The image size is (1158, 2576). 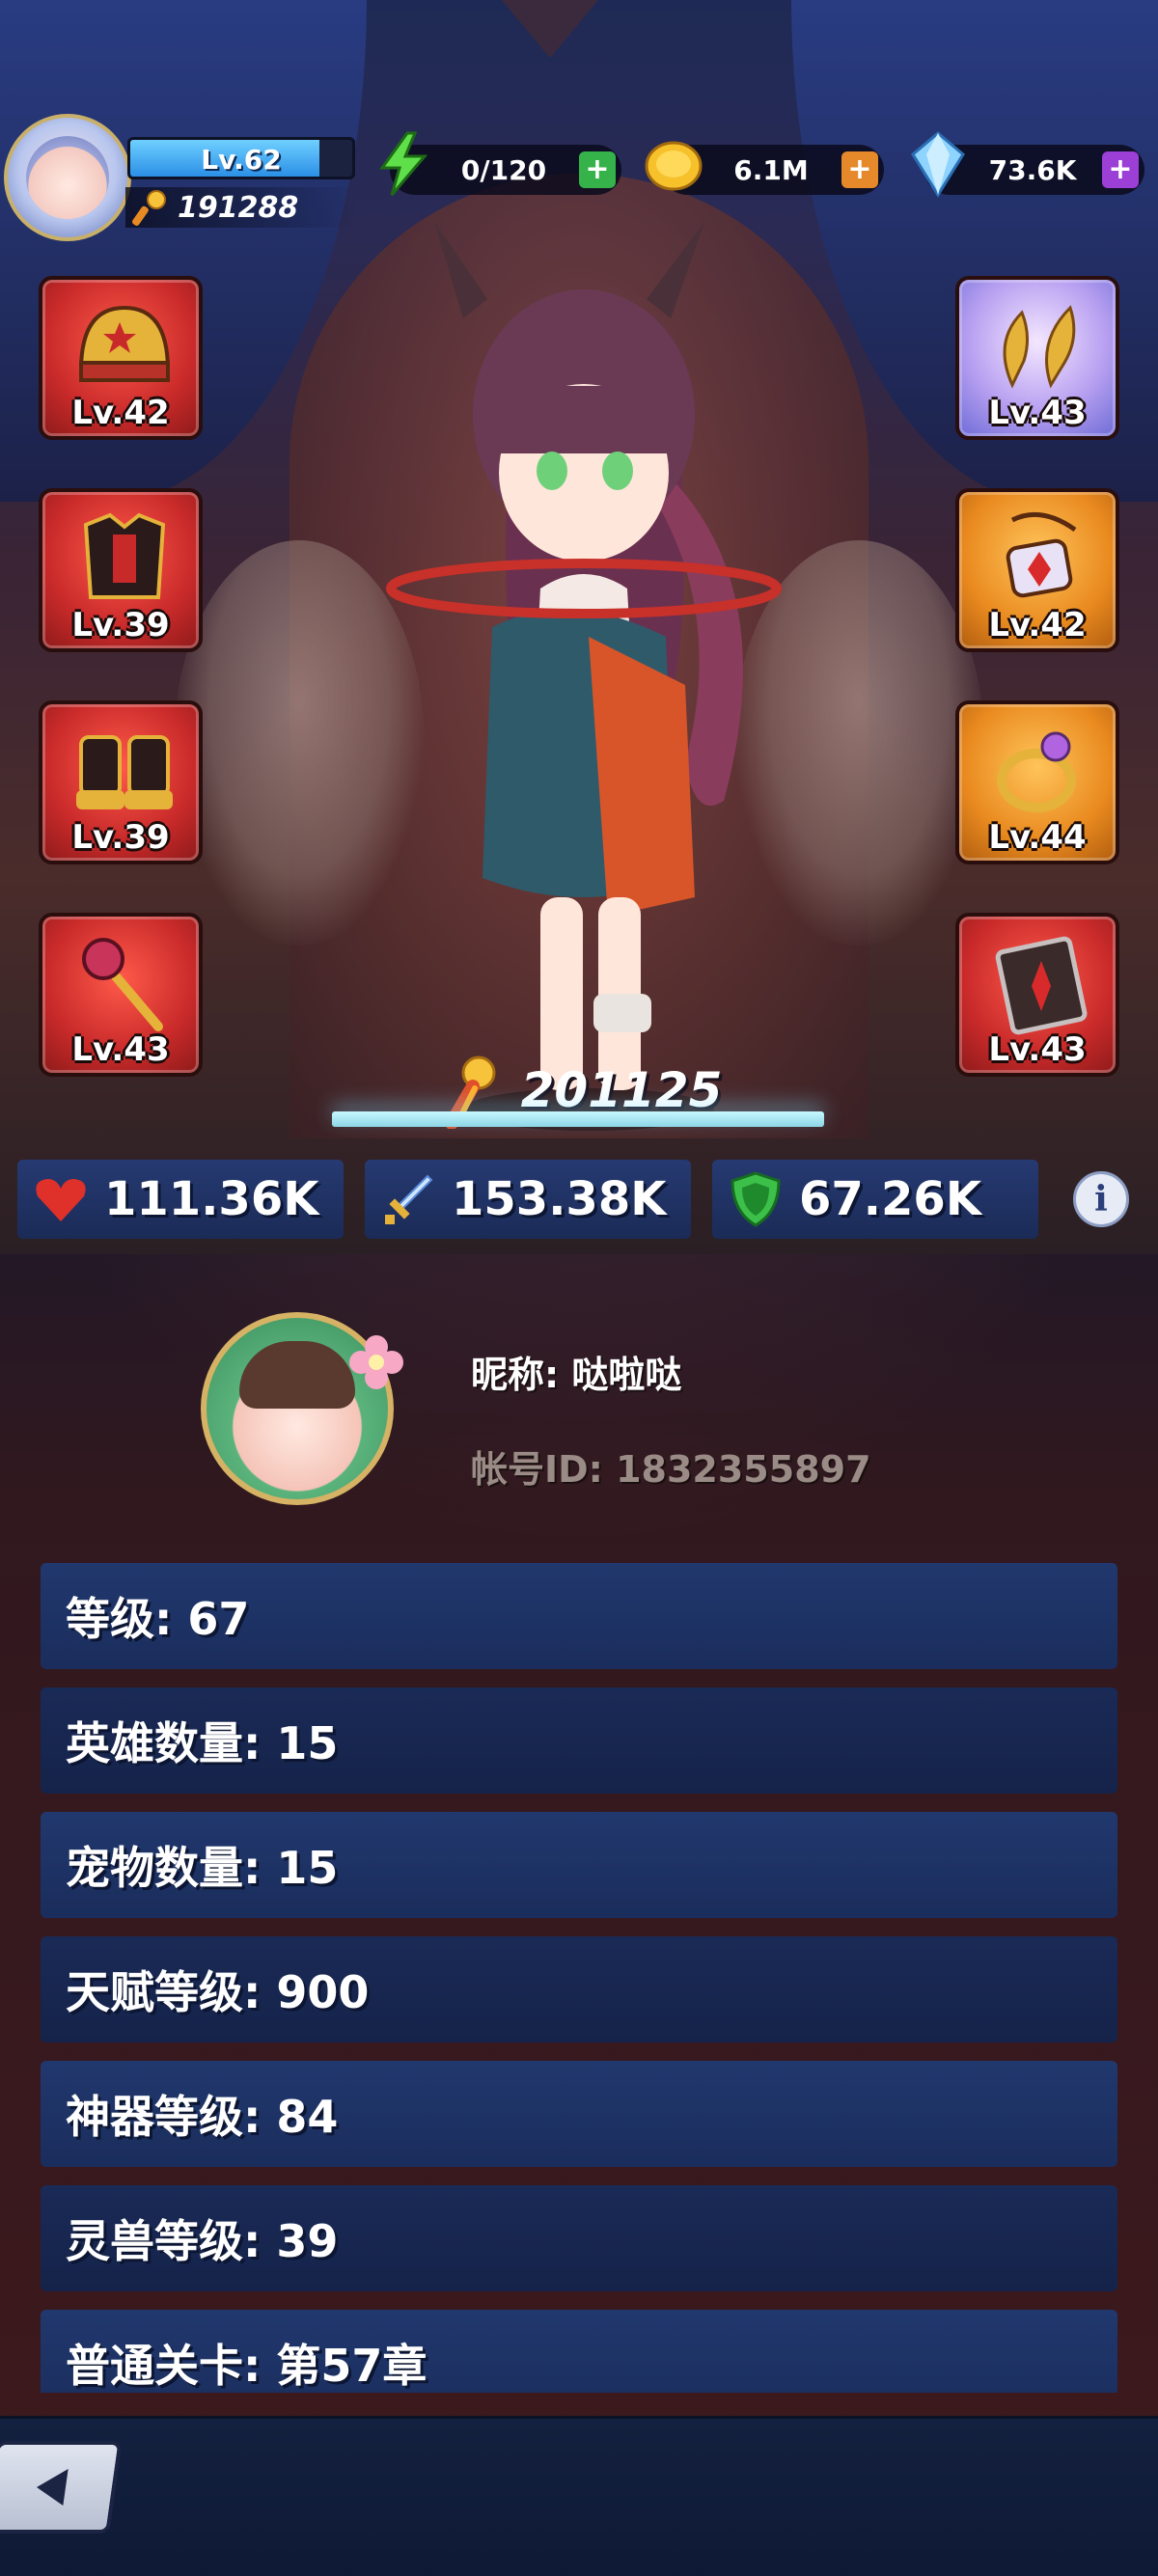 I want to click on stat-attack: 153.38K, so click(x=528, y=1199).